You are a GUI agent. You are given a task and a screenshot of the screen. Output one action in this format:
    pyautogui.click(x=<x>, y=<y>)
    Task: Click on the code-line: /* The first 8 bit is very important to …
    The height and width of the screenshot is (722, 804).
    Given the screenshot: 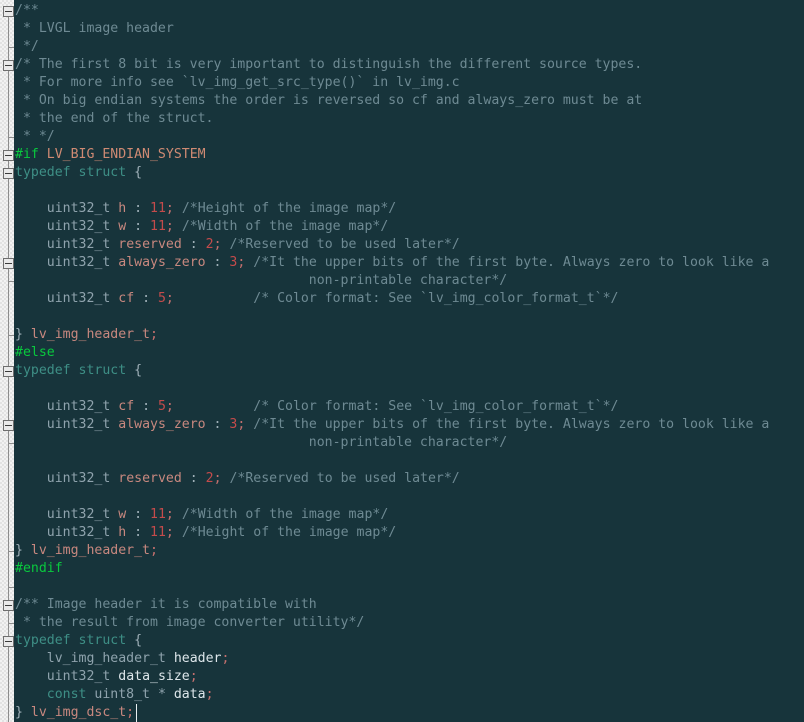 What is the action you would take?
    pyautogui.click(x=409, y=65)
    